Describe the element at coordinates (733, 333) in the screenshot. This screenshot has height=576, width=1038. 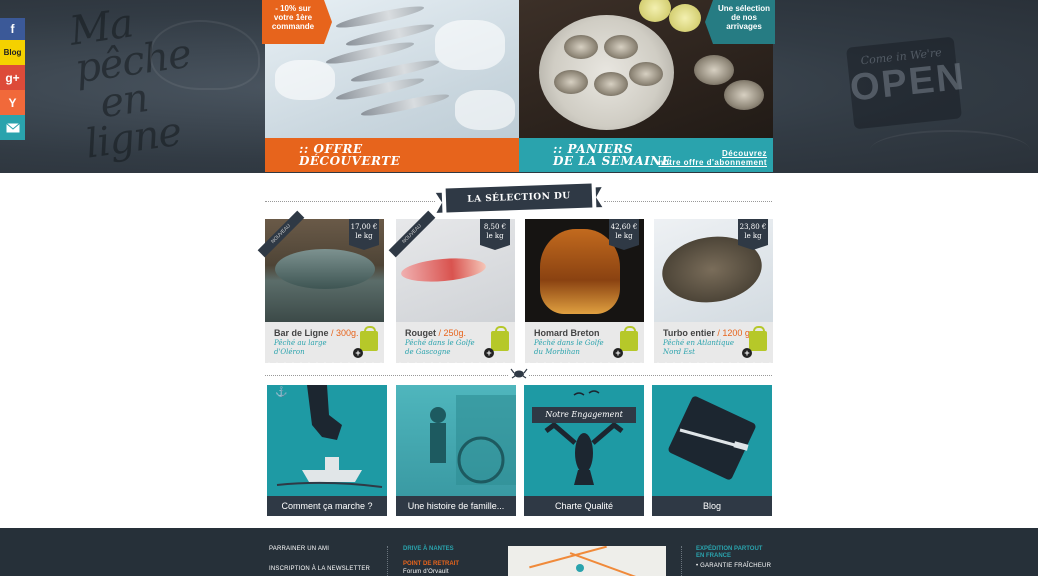
I see `product-weight: / 1200 g.` at that location.